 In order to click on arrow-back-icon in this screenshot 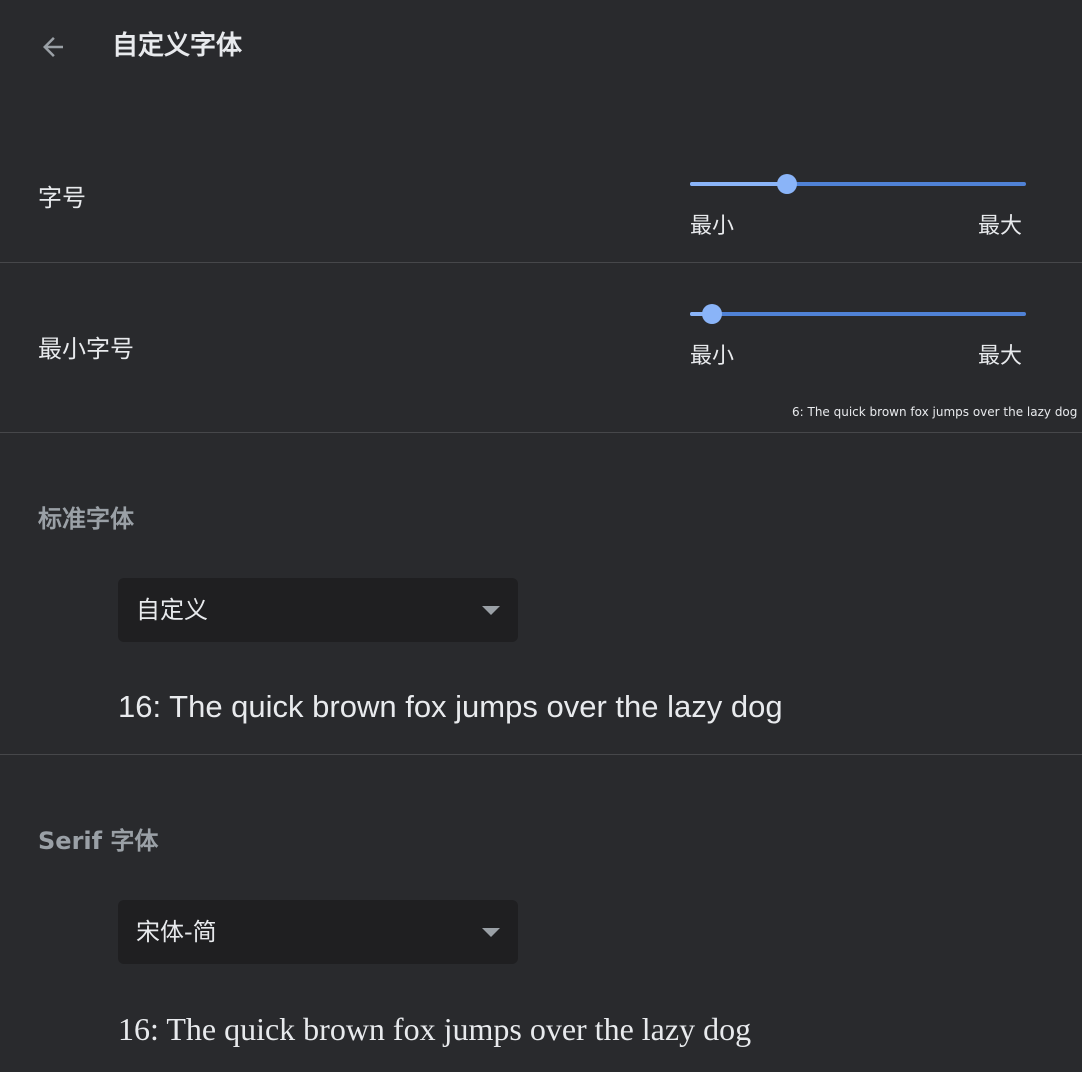, I will do `click(53, 47)`.